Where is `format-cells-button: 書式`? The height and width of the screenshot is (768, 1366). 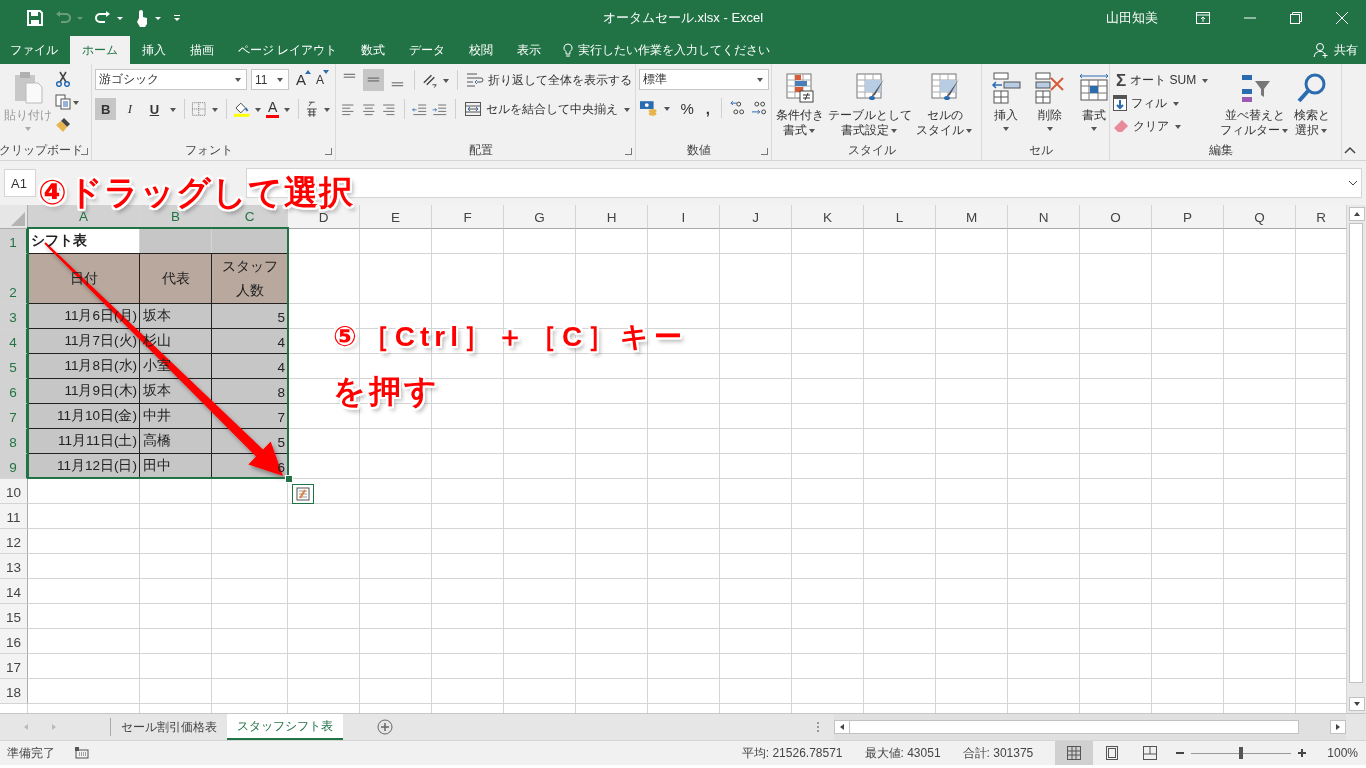
format-cells-button: 書式 is located at coordinates (1094, 104).